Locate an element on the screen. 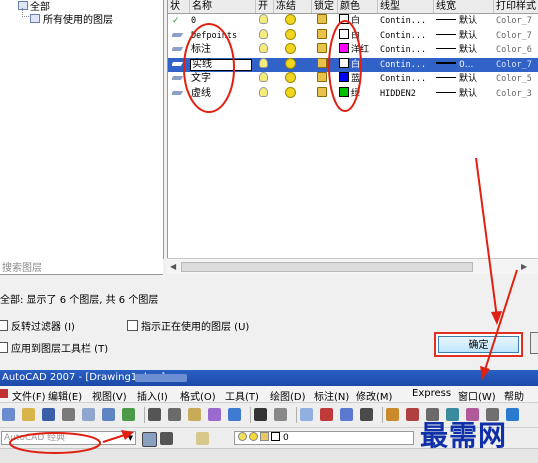 The height and width of the screenshot is (463, 538). col-header-freeze: 冻结 is located at coordinates (293, 6).